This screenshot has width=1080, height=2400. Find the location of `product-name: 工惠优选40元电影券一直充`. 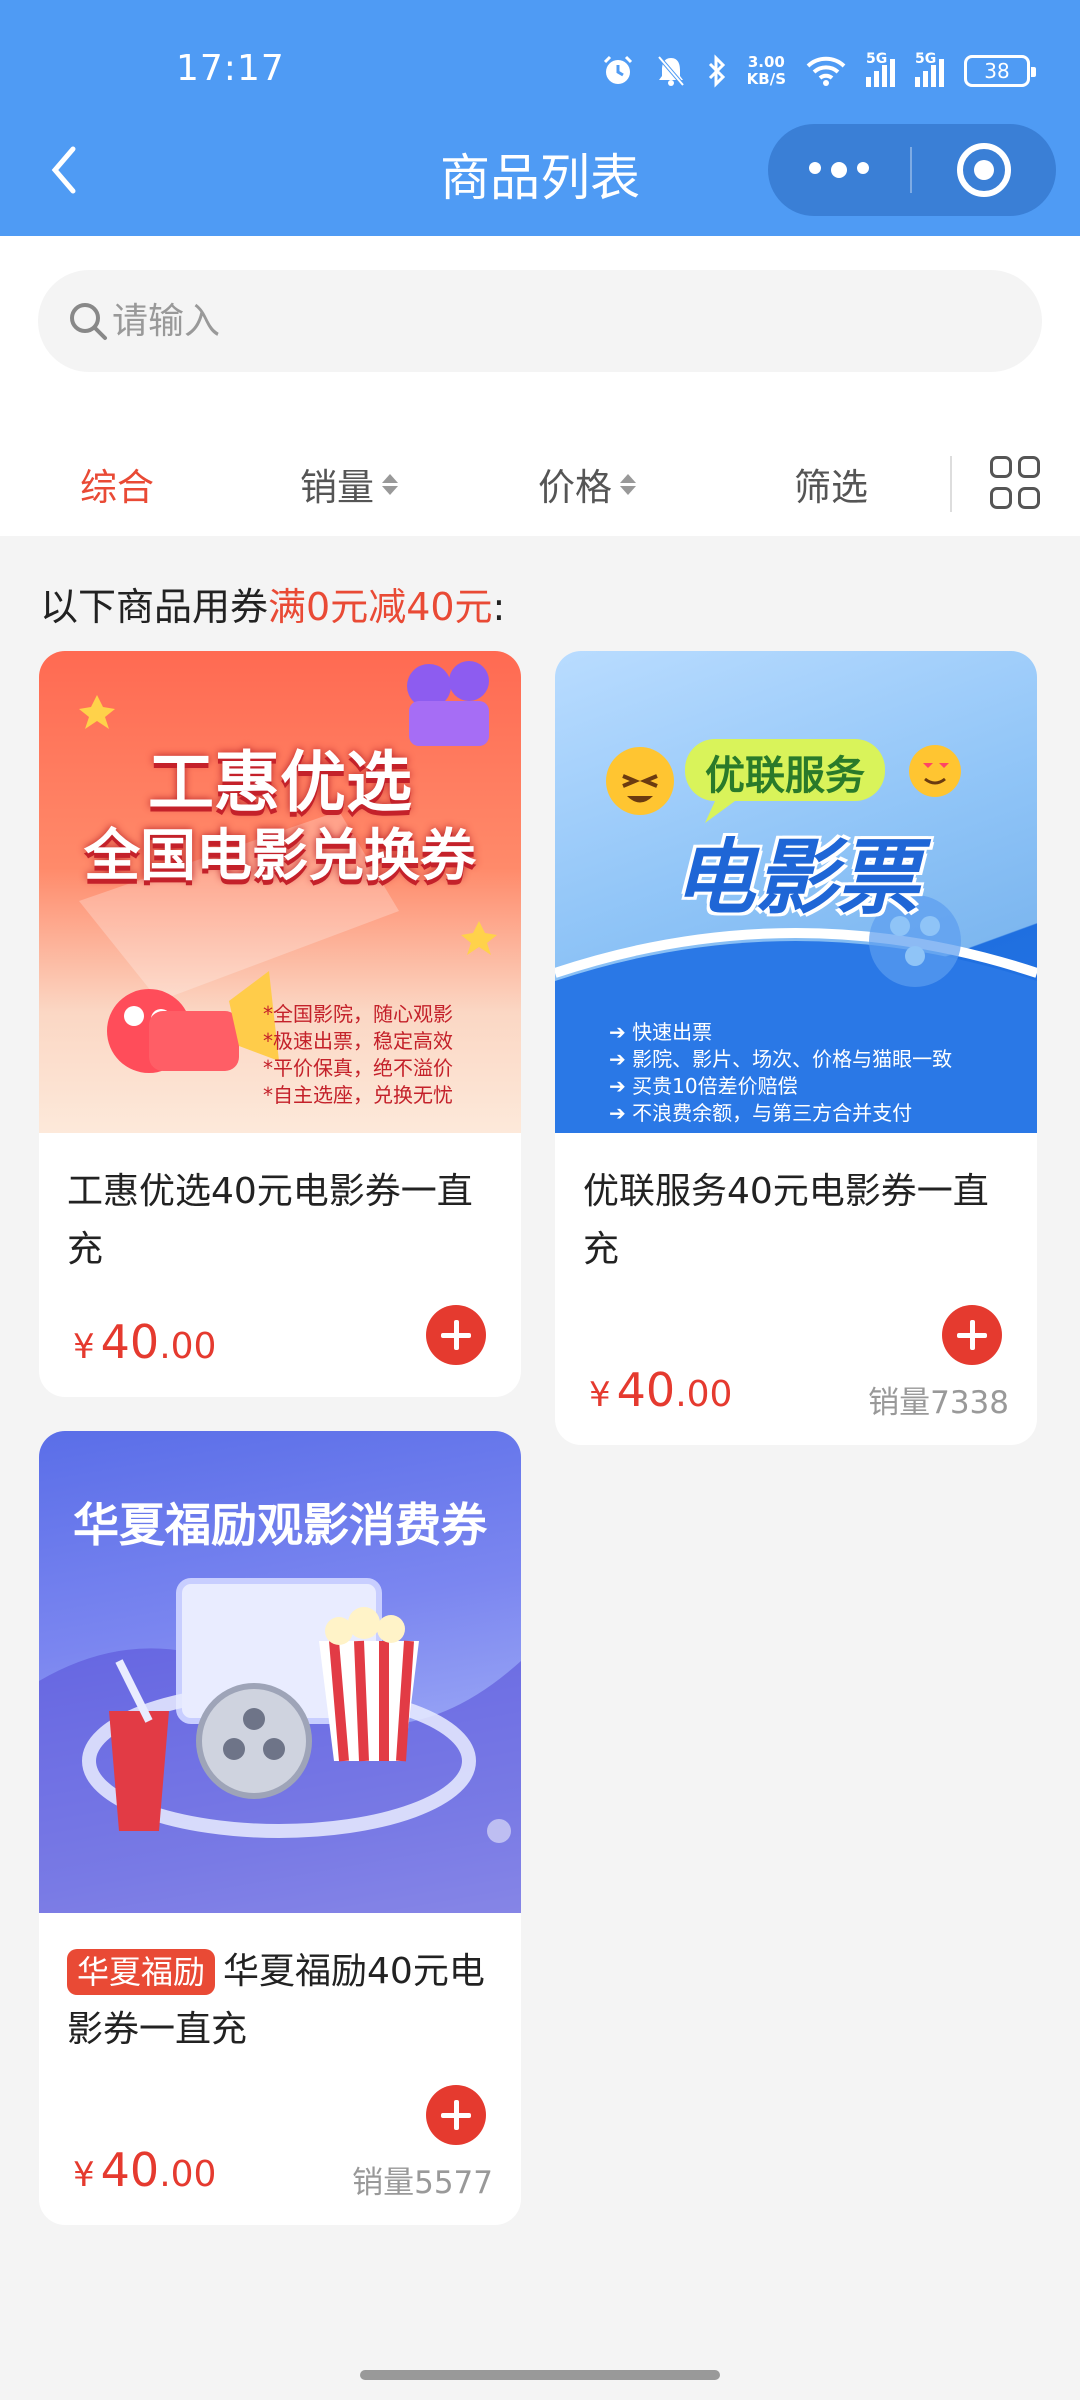

product-name: 工惠优选40元电影券一直充 is located at coordinates (270, 1220).